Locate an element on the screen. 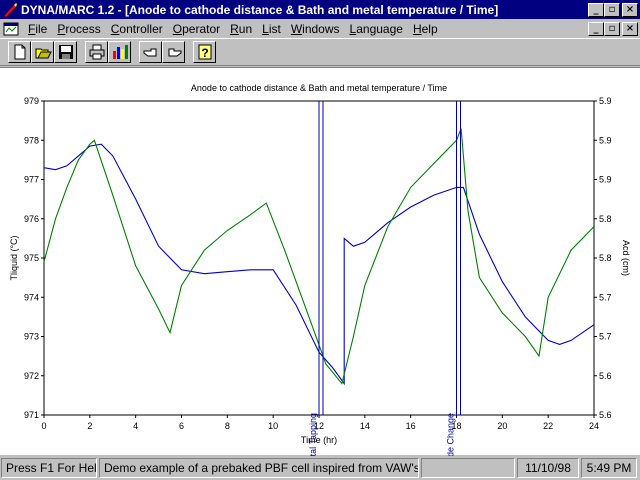 This screenshot has height=480, width=640. hand-point-right-icon is located at coordinates (174, 52).